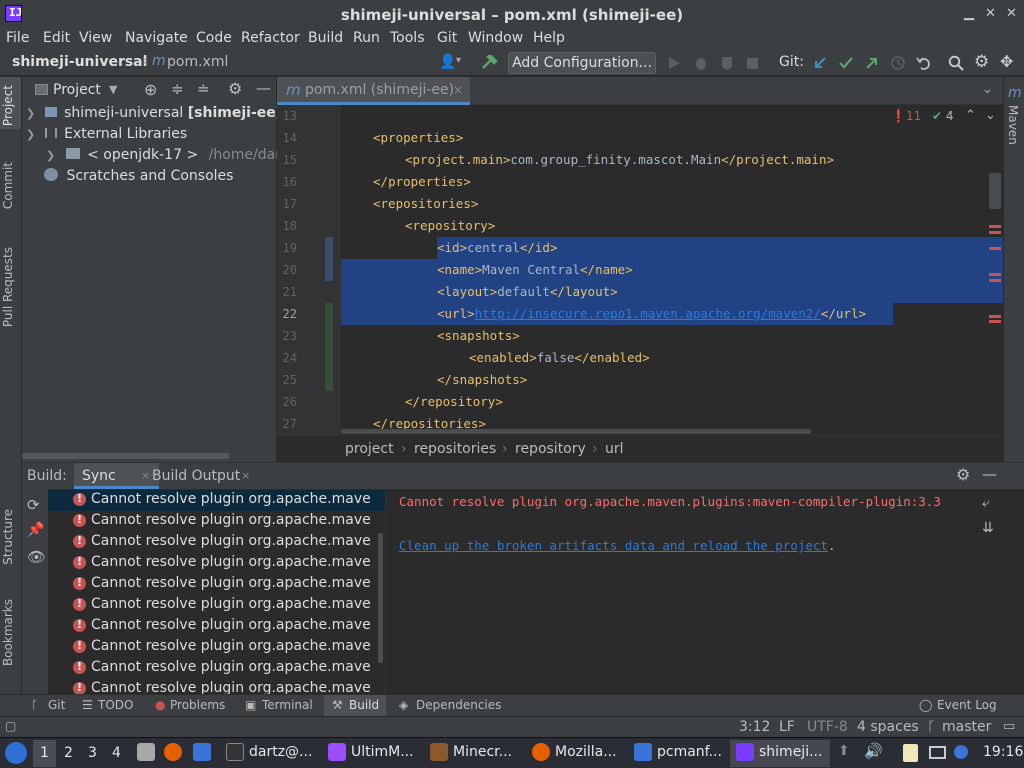 The width and height of the screenshot is (1024, 768). What do you see at coordinates (418, 138) in the screenshot?
I see `code-line: <properties>` at bounding box center [418, 138].